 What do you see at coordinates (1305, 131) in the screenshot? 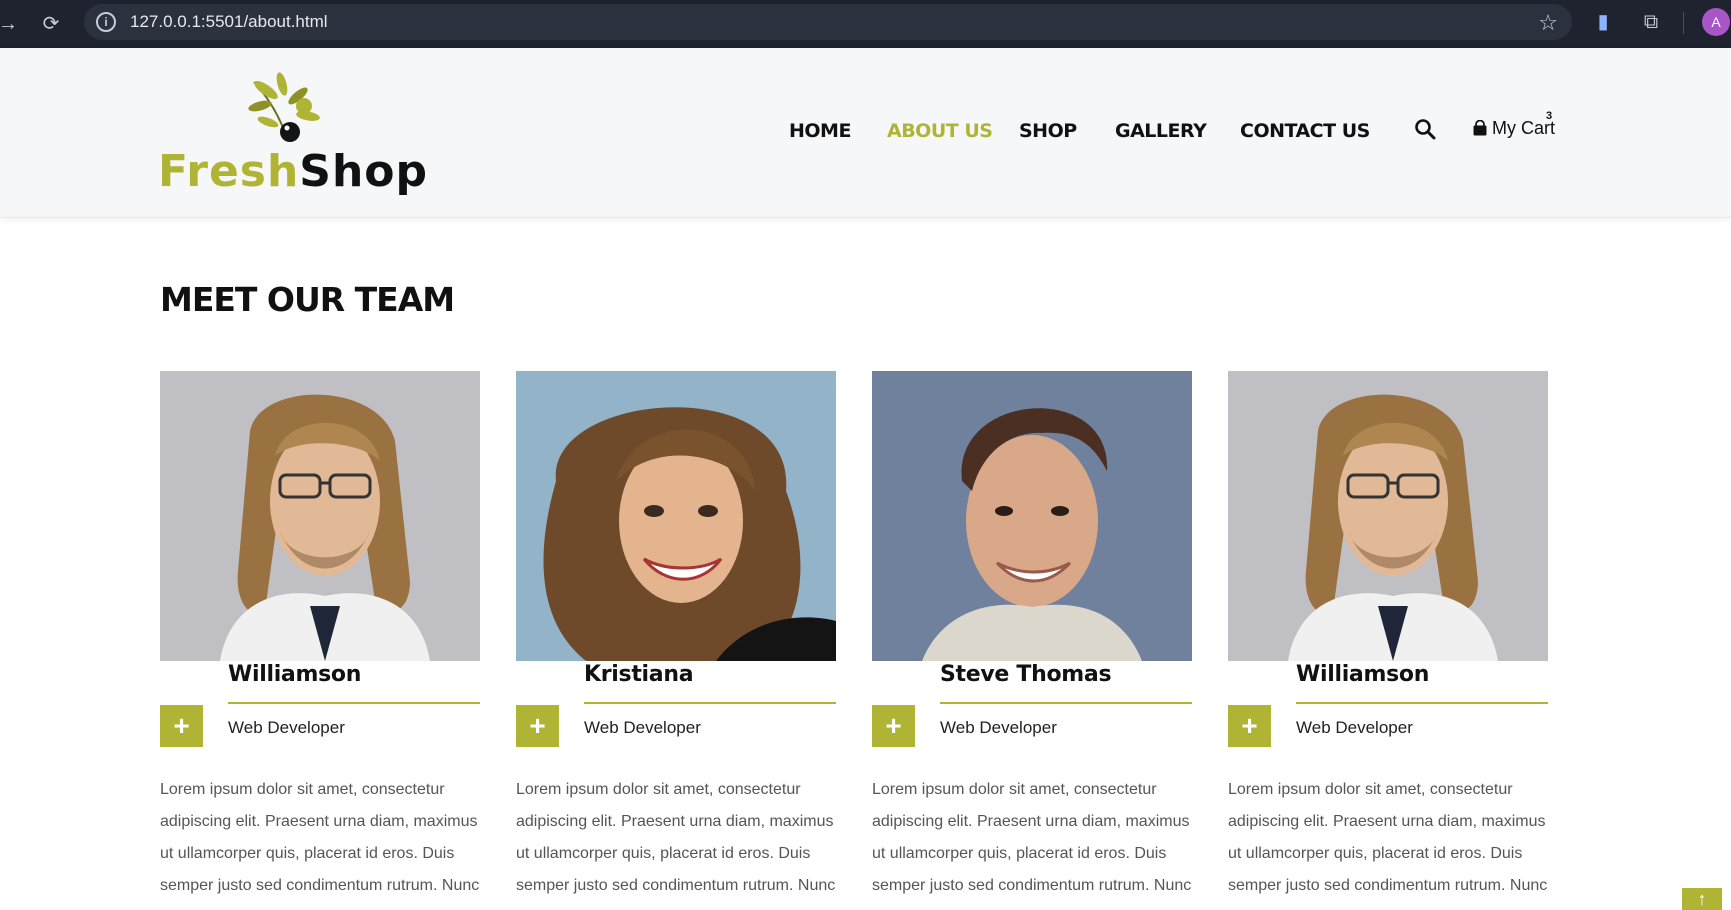
I see `nav-contact-us: CONTACT US` at bounding box center [1305, 131].